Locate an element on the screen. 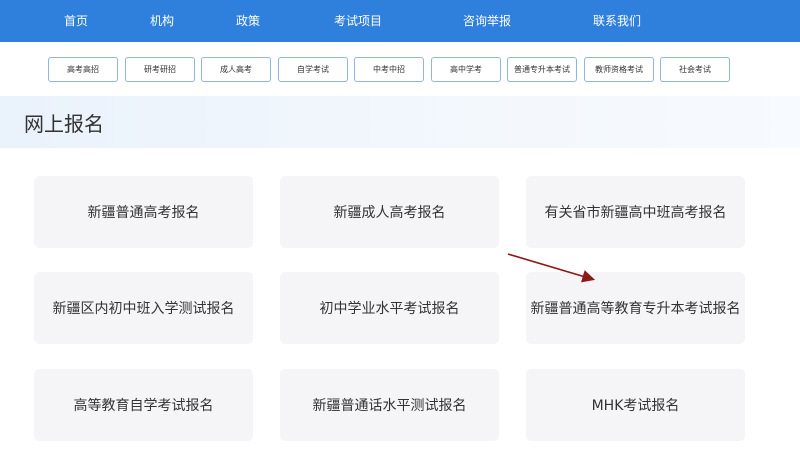  card-gaokao-registration: 新疆普通高考报名 is located at coordinates (143, 212).